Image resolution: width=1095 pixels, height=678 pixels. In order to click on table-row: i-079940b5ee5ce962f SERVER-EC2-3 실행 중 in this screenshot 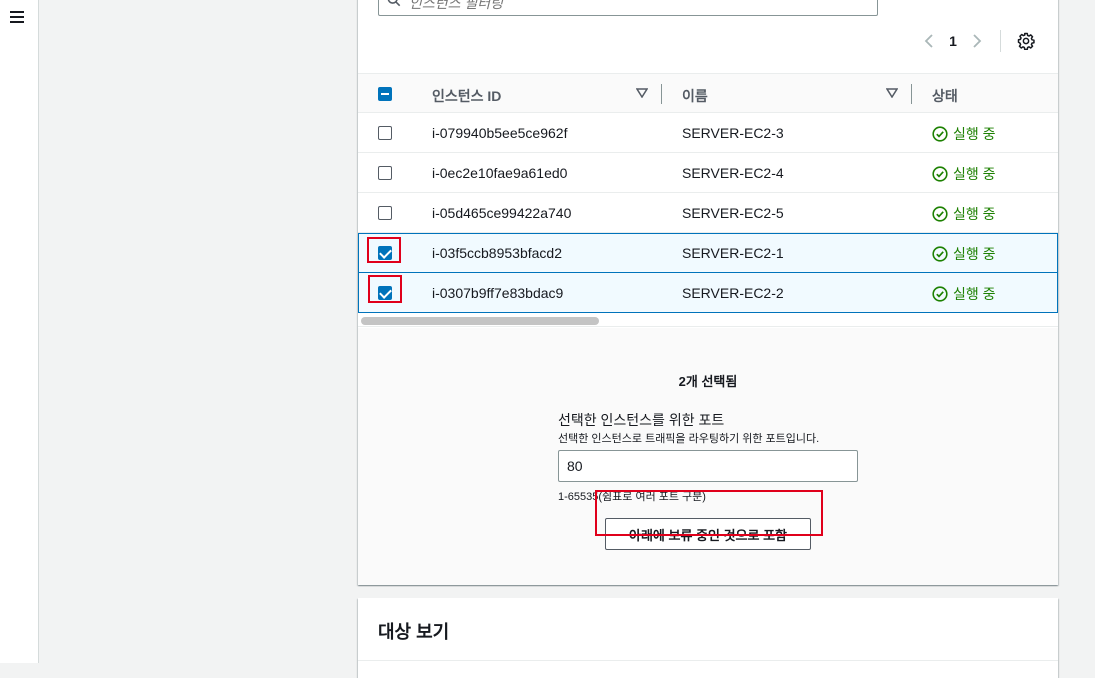, I will do `click(708, 133)`.